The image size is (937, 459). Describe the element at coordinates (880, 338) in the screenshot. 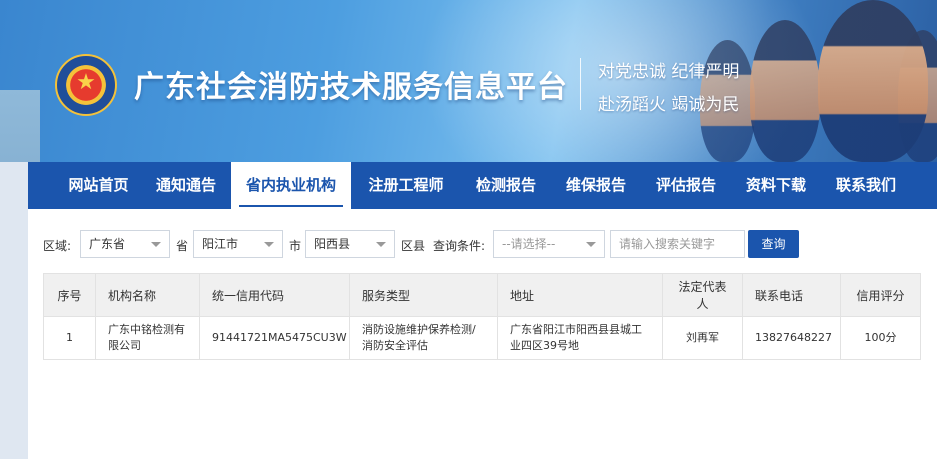

I see `cell-score: 100分` at that location.